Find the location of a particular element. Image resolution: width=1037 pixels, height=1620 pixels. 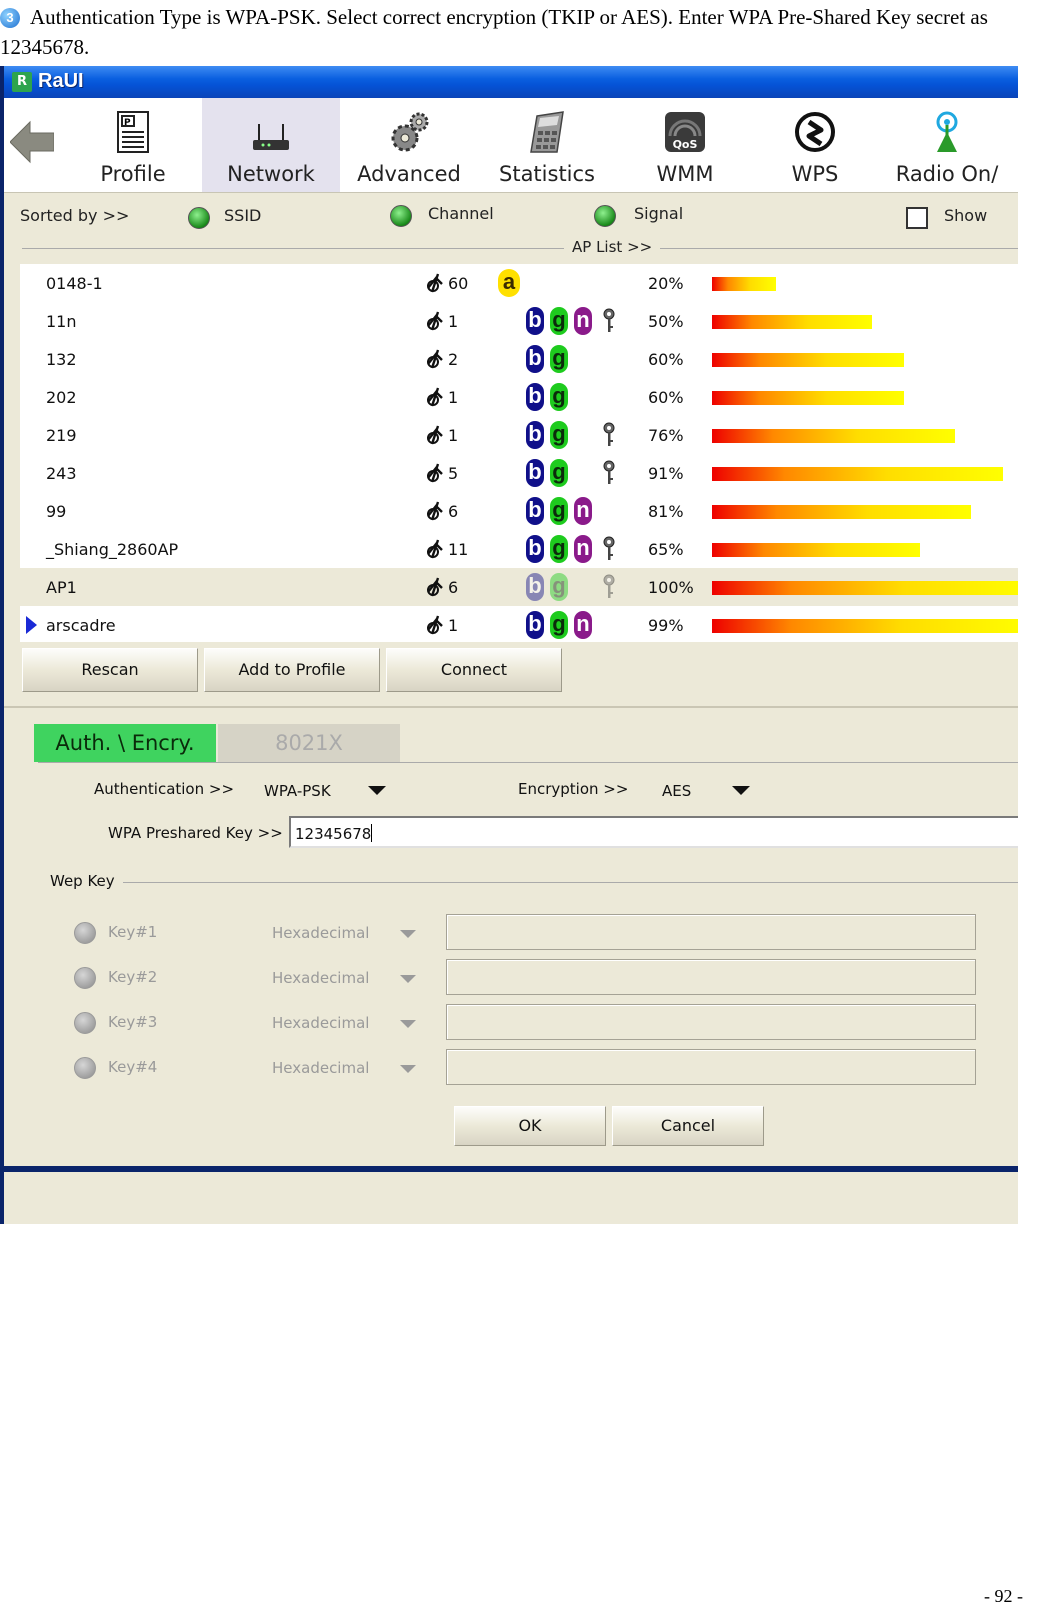

cancel-button: Cancel is located at coordinates (688, 1126).